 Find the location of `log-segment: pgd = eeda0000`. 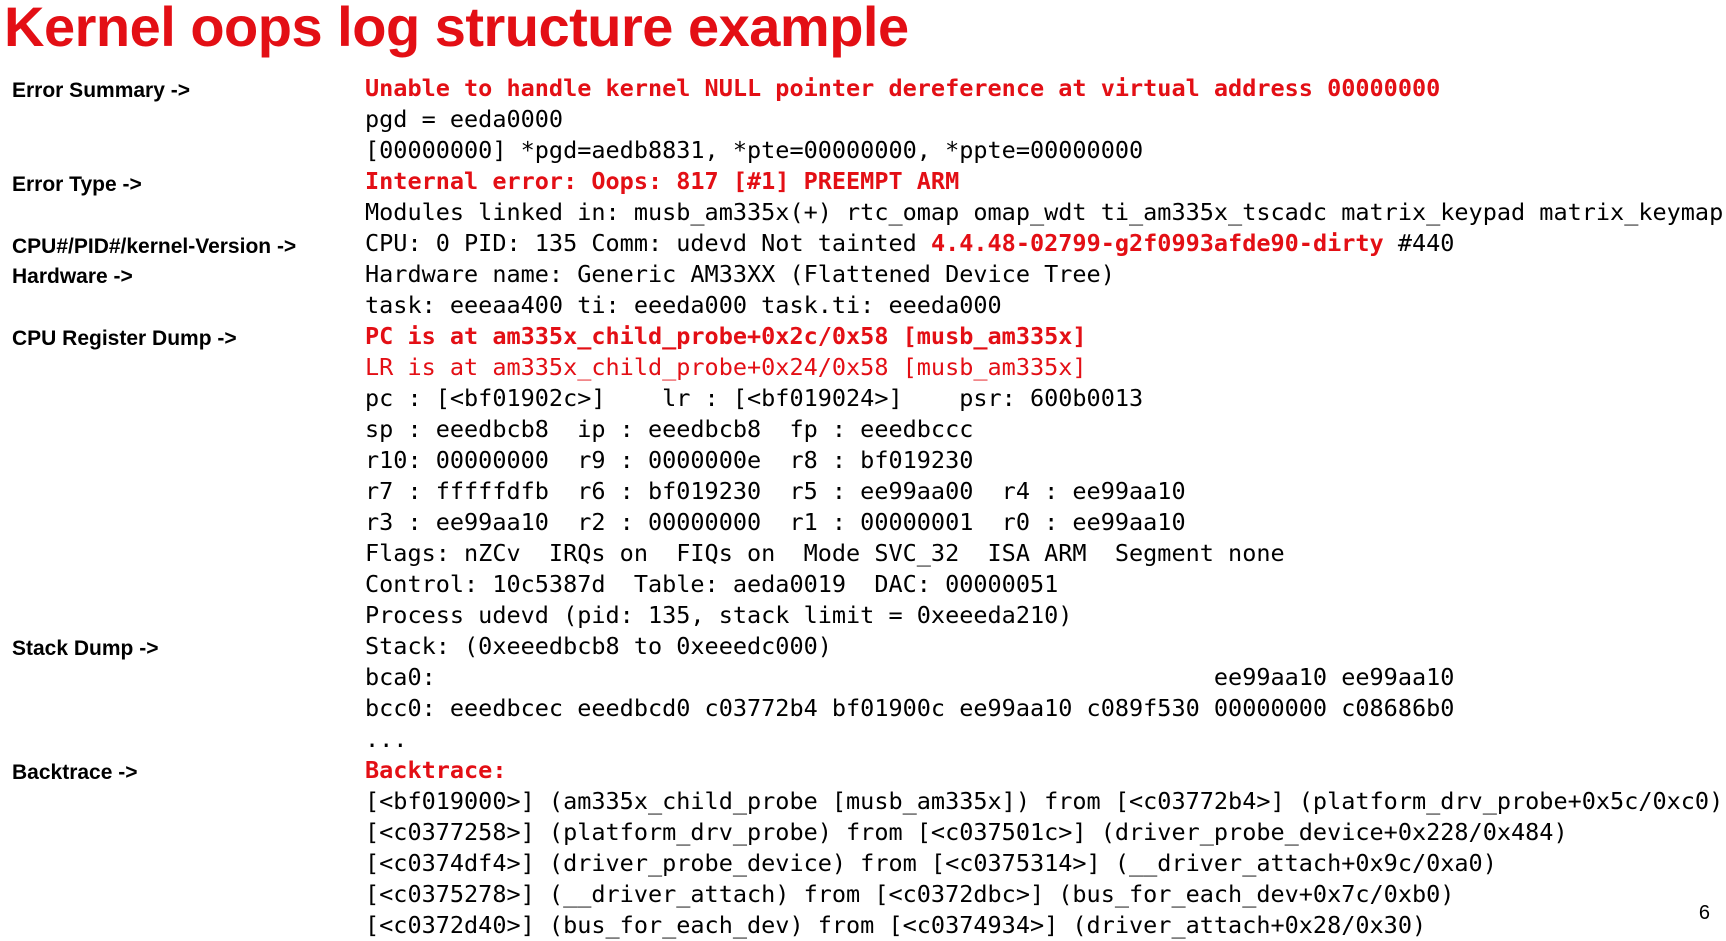

log-segment: pgd = eeda0000 is located at coordinates (464, 119).